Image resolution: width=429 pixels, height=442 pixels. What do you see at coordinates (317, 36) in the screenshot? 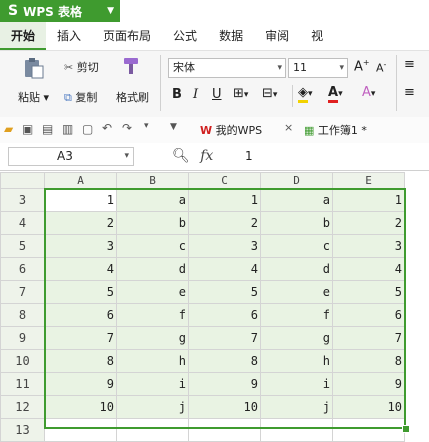
I see `tab-view: 视` at bounding box center [317, 36].